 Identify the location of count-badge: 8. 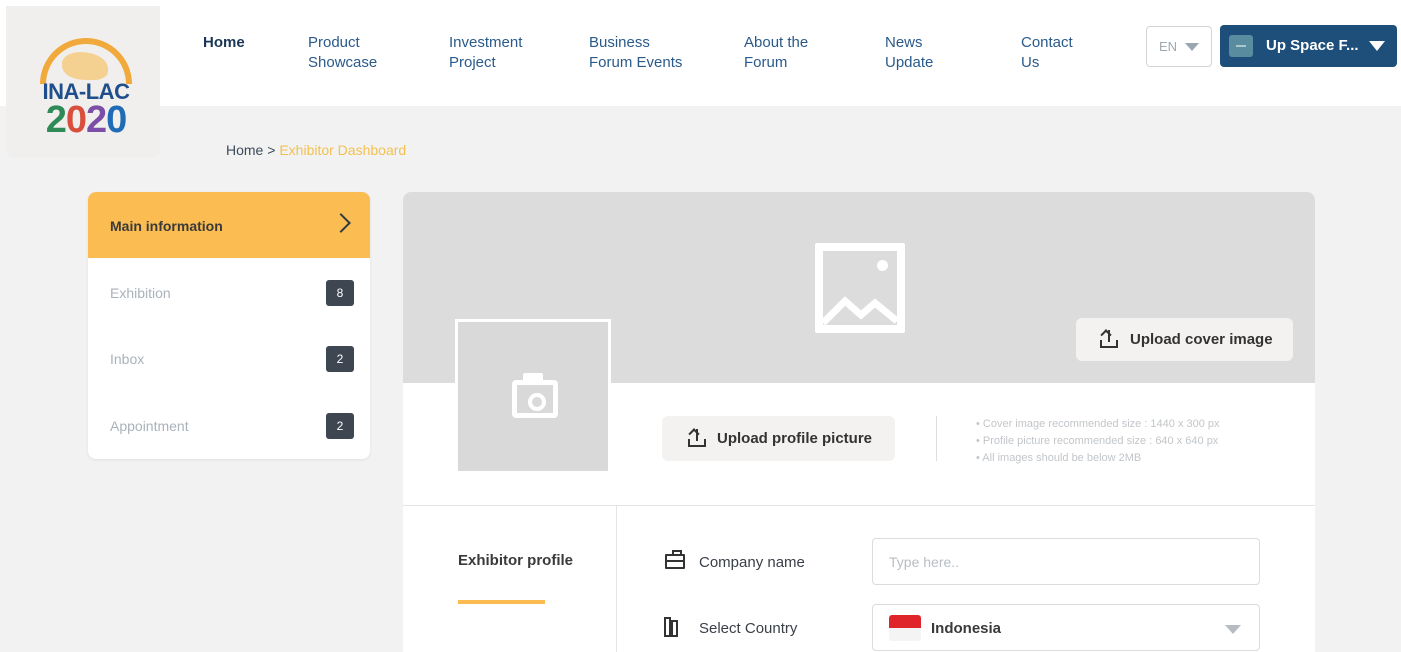
(340, 293).